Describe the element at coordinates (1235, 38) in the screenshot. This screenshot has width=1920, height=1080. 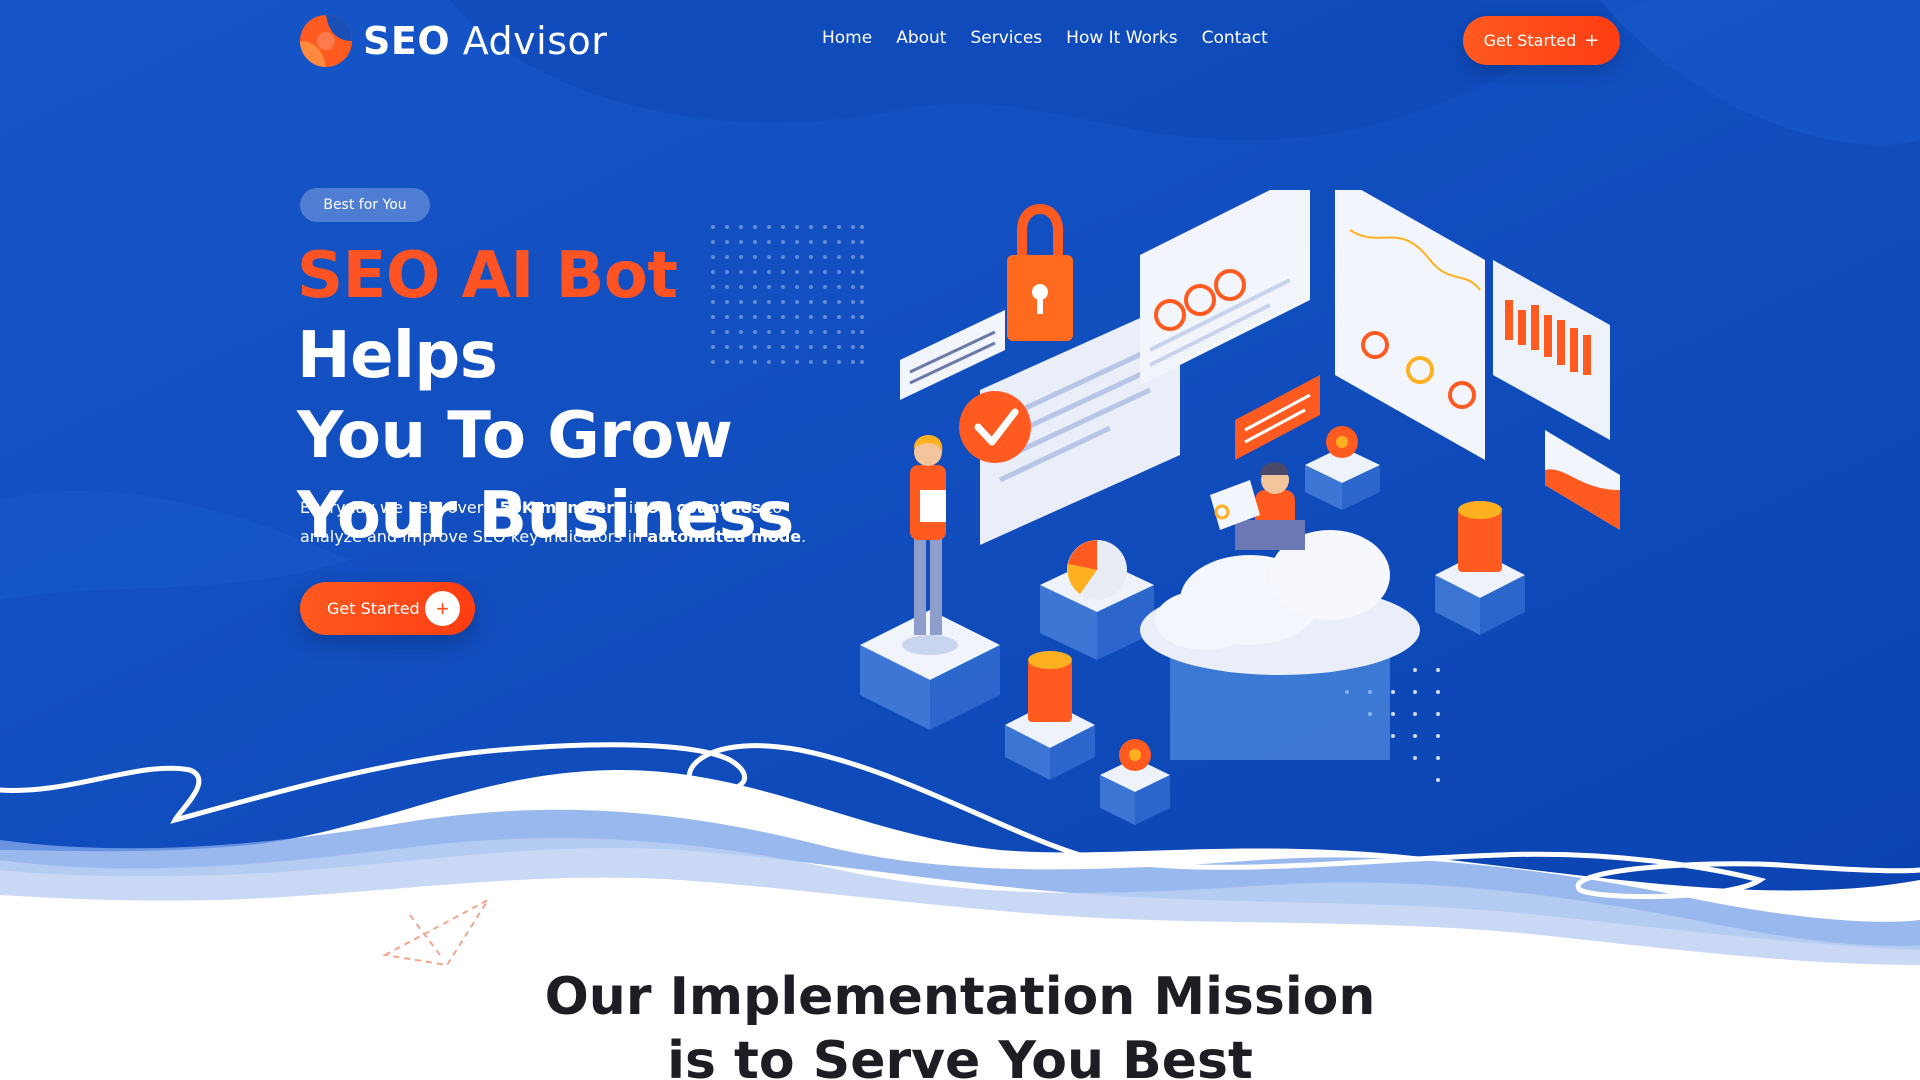
I see `nav-contact: Contact` at that location.